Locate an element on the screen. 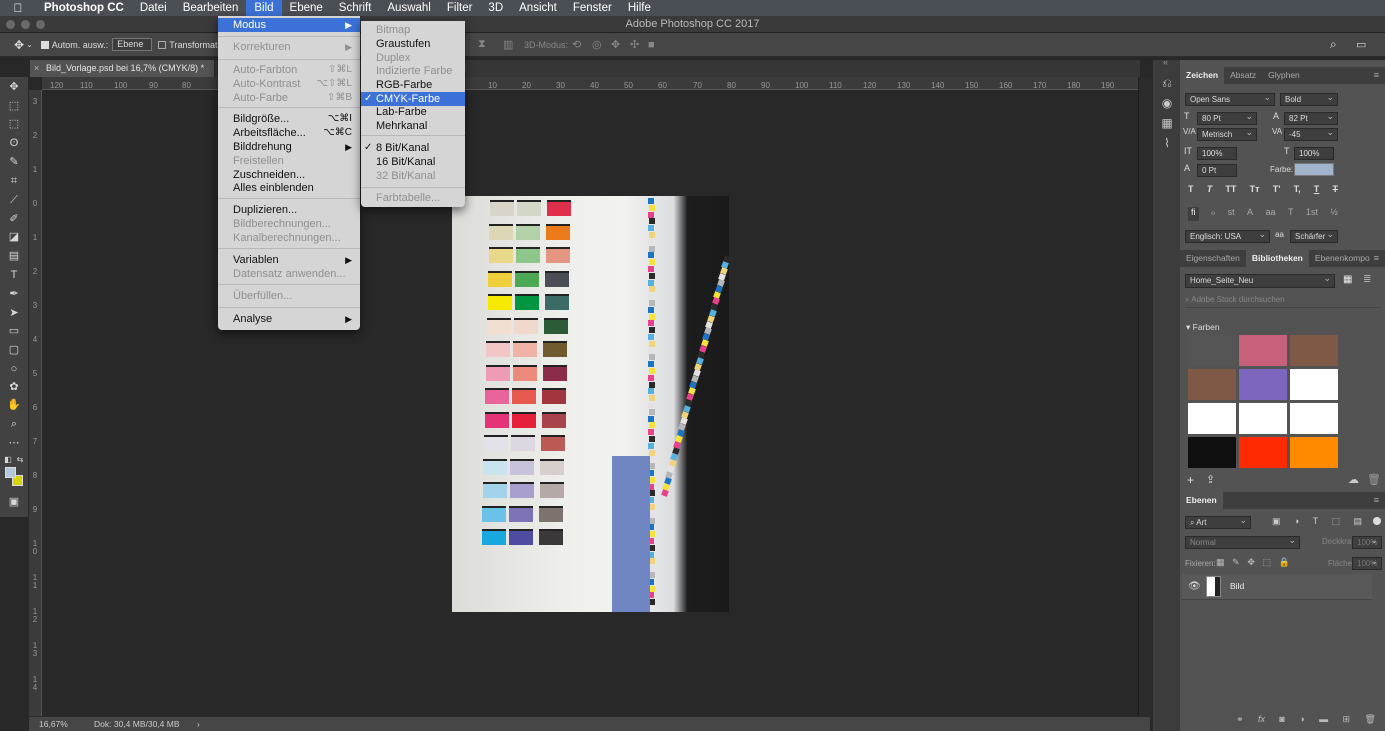  bild-menu-item: Alles einblenden is located at coordinates (289, 188).